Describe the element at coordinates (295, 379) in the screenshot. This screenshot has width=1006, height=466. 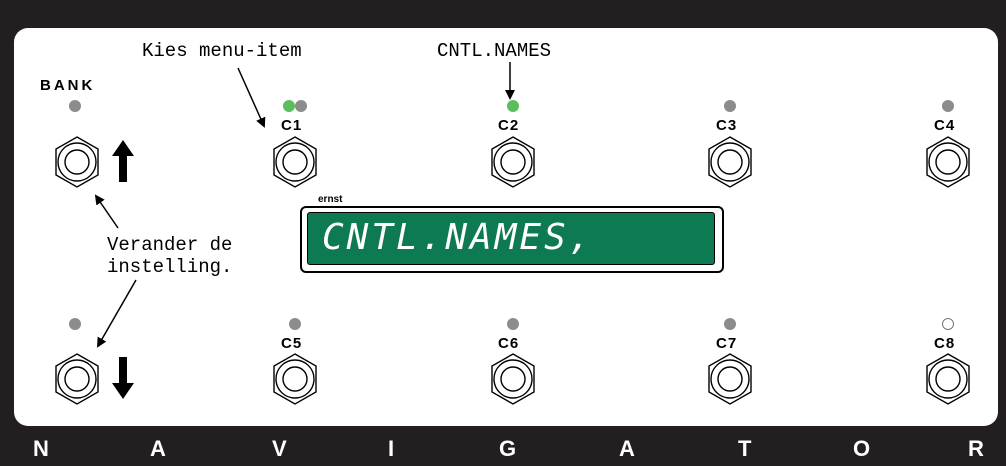
I see `c5-switch` at that location.